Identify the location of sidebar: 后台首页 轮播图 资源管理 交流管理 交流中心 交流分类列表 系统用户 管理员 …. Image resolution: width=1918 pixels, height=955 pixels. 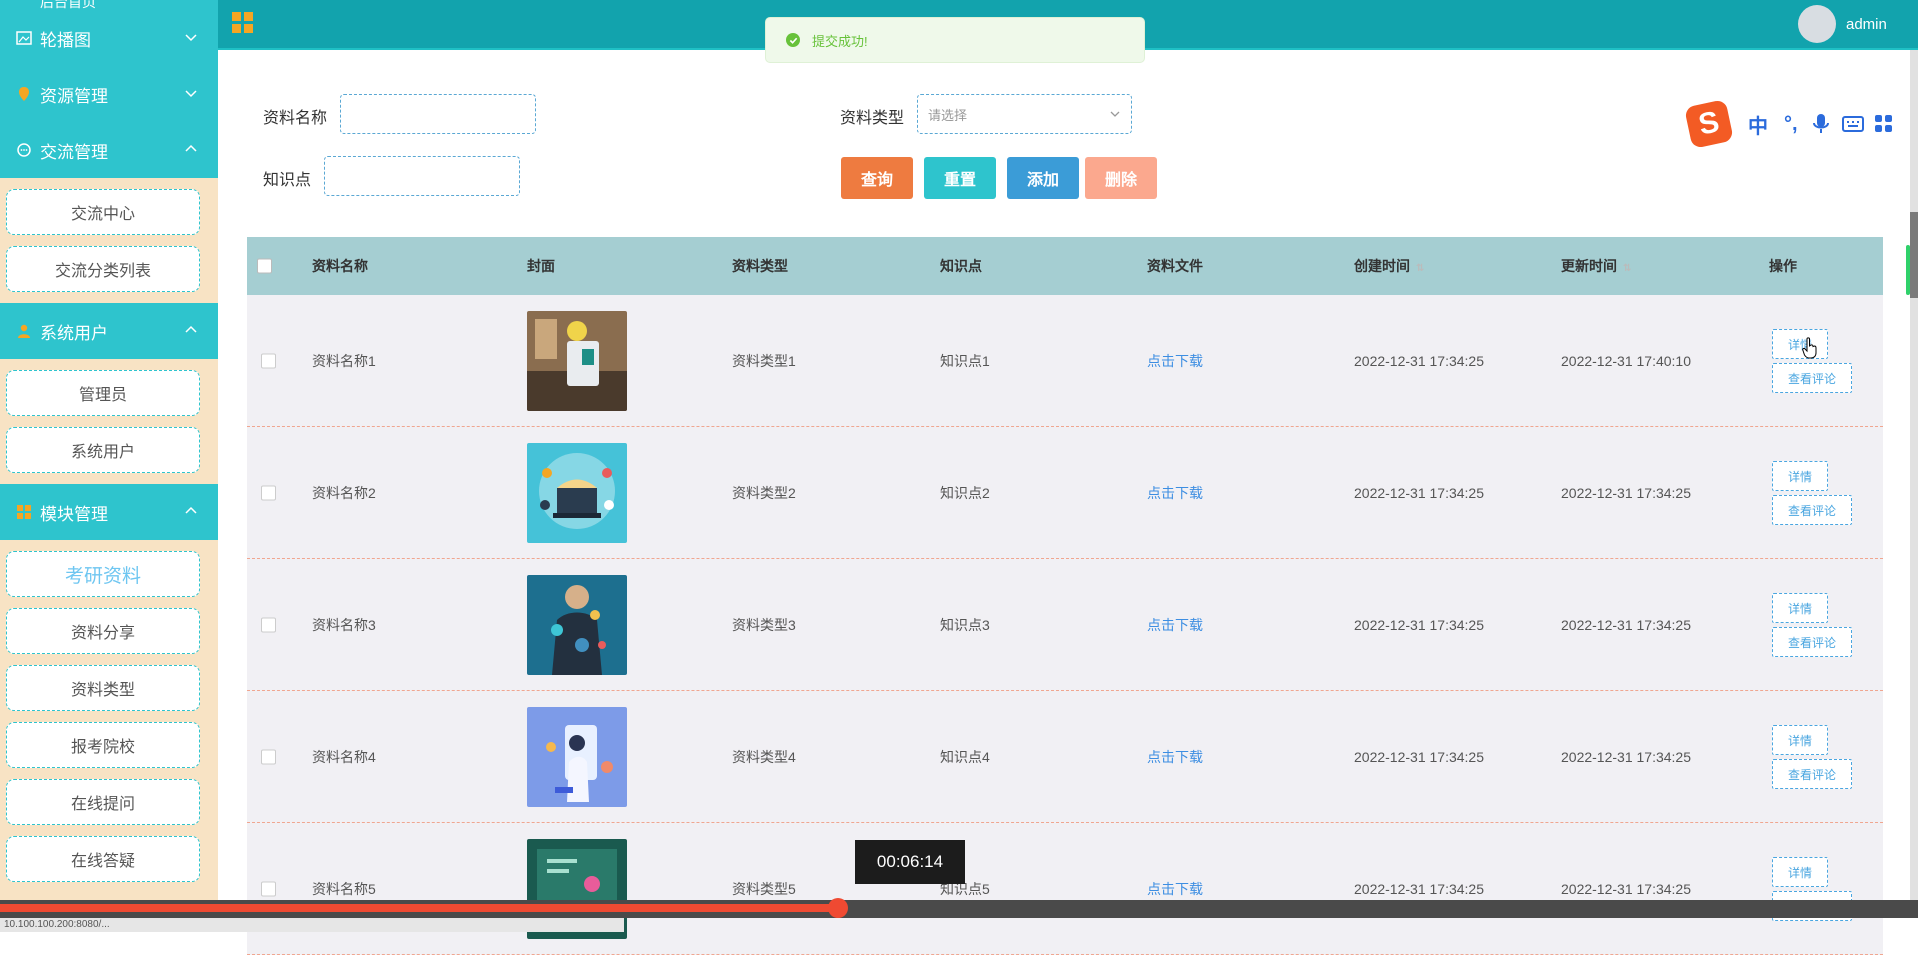
(109, 466).